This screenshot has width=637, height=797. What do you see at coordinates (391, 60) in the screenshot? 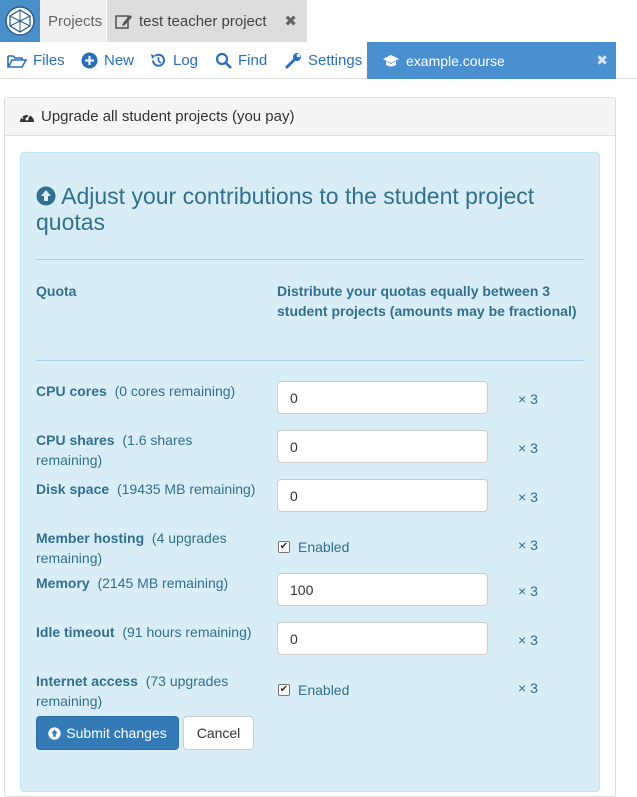
I see `graduation-cap-icon` at bounding box center [391, 60].